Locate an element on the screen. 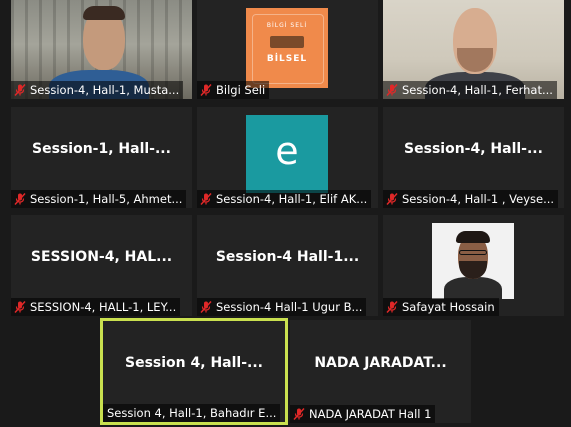 This screenshot has height=427, width=571. video-tile-9: Safayat Hossain is located at coordinates (473, 265).